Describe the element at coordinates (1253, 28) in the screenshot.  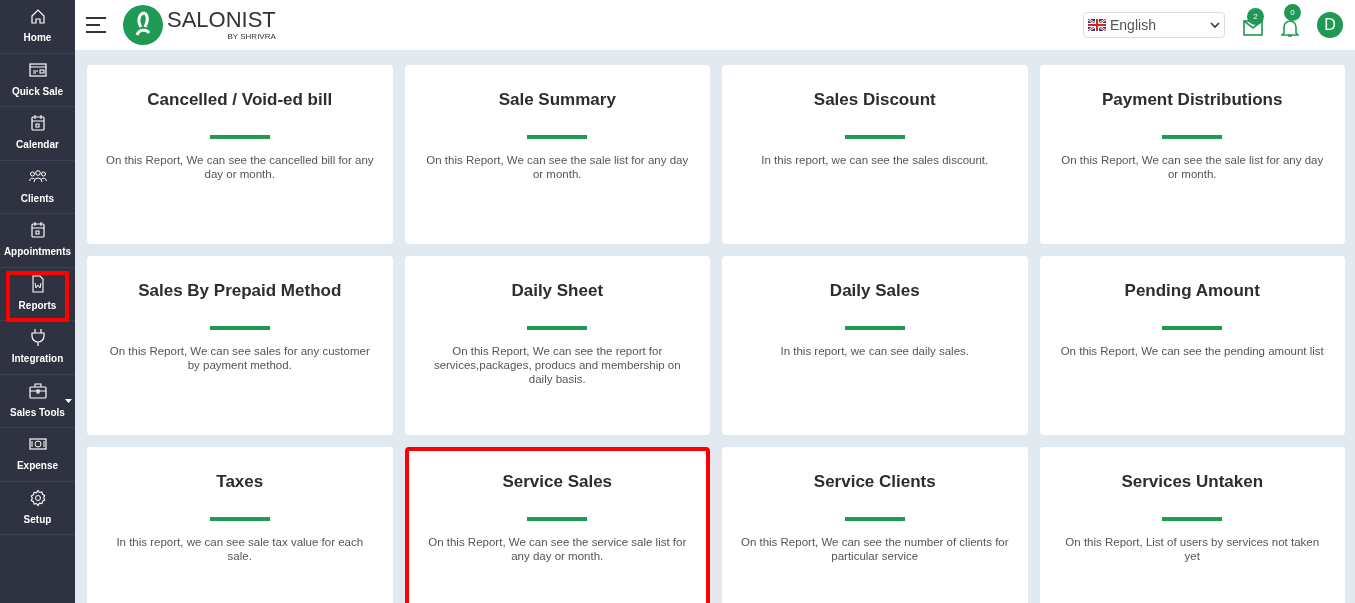
I see `mail-icon` at that location.